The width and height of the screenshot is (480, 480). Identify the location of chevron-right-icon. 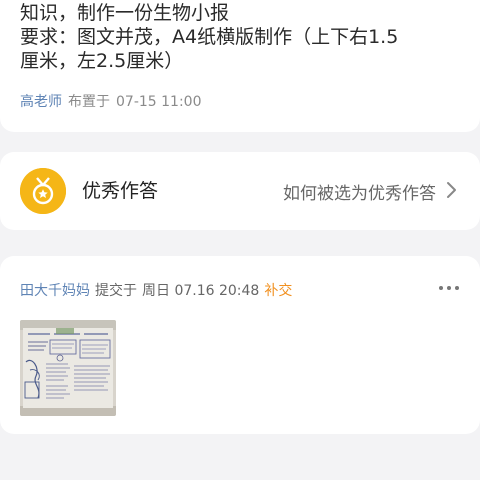
(452, 190).